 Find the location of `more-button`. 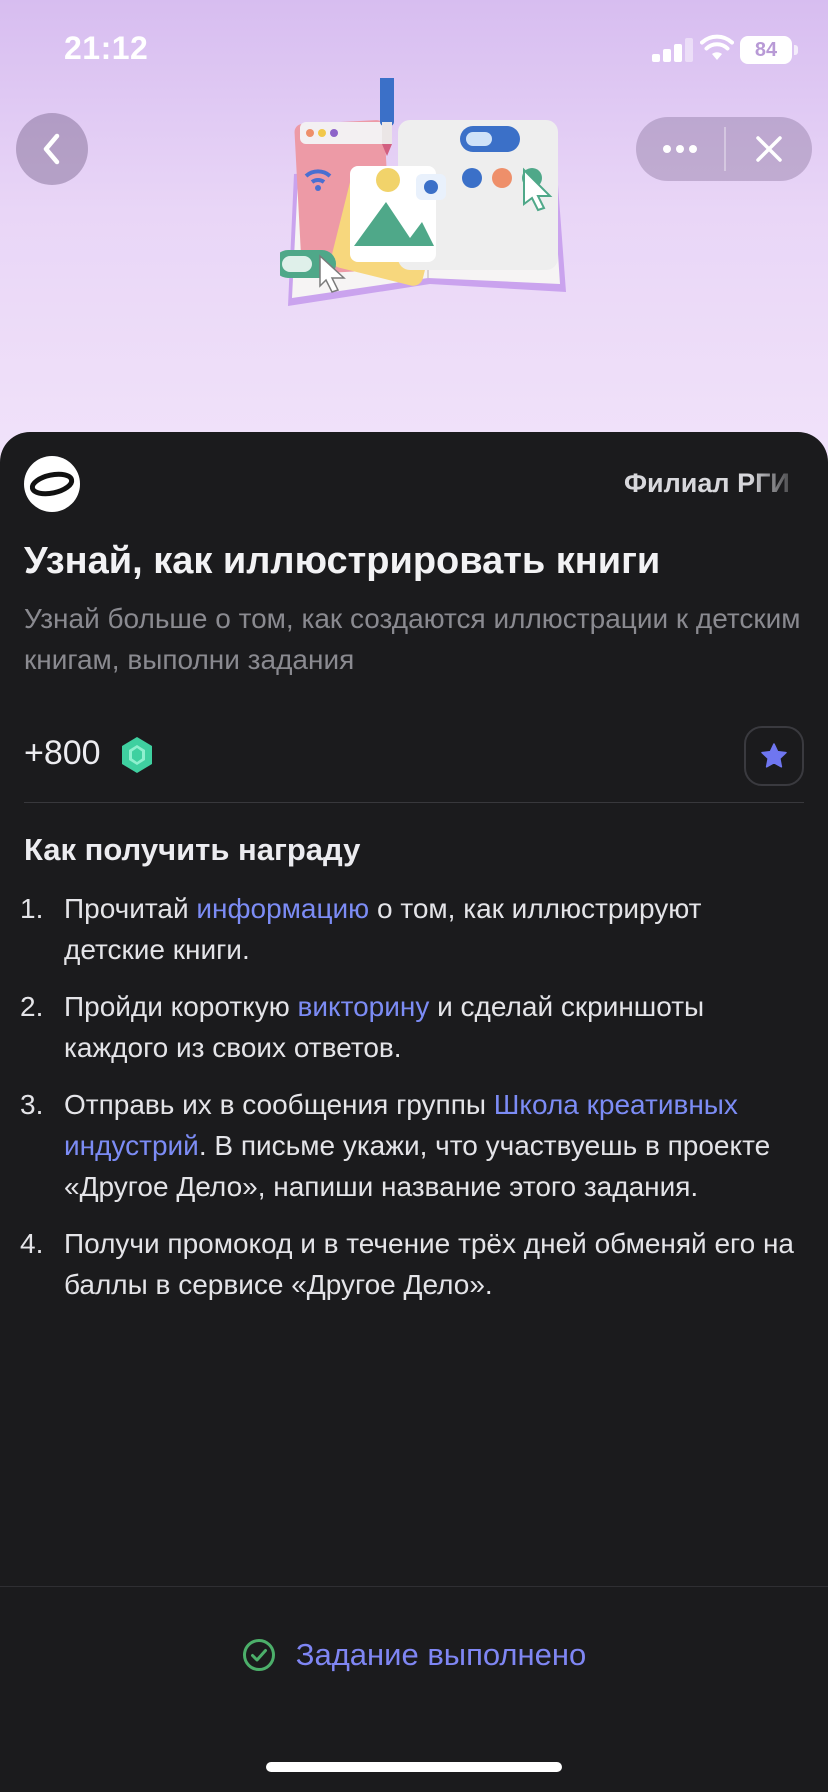

more-button is located at coordinates (680, 149).